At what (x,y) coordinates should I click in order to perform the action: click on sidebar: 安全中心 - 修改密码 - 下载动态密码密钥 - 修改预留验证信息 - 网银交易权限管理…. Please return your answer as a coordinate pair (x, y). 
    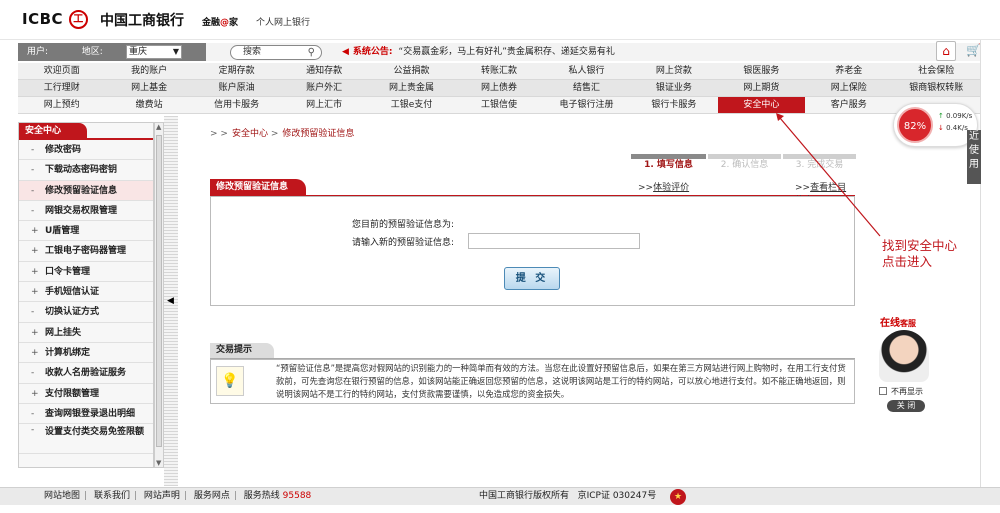
    Looking at the image, I should click on (86, 295).